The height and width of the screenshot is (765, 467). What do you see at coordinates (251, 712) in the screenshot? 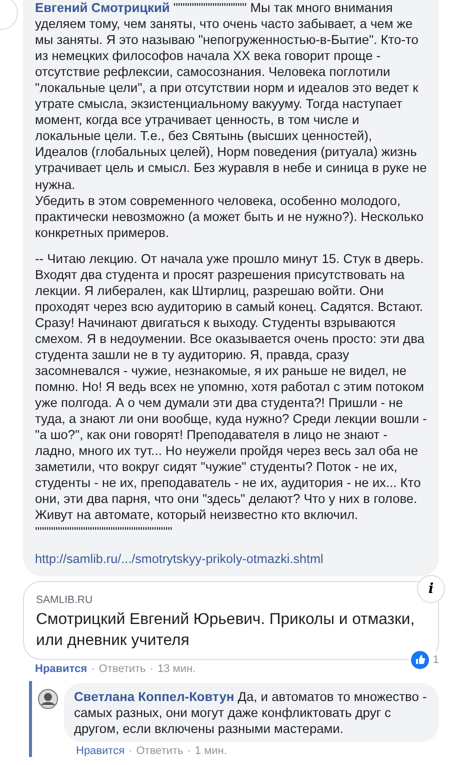
I see `reply-text: Светлана Коппел-Ковтун Да, и автоматов то множество - самых разных, они могут даже конфликтовать друг с другом, если включены разными мастерами.` at bounding box center [251, 712].